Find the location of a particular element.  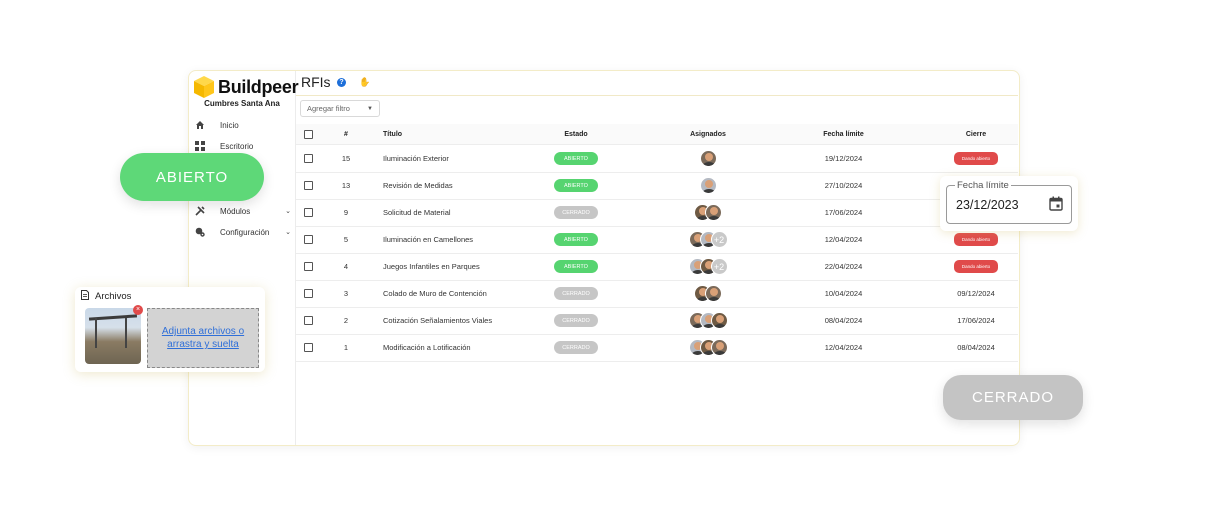

sidebar-item-escritorio: Escritorio is located at coordinates (243, 146).